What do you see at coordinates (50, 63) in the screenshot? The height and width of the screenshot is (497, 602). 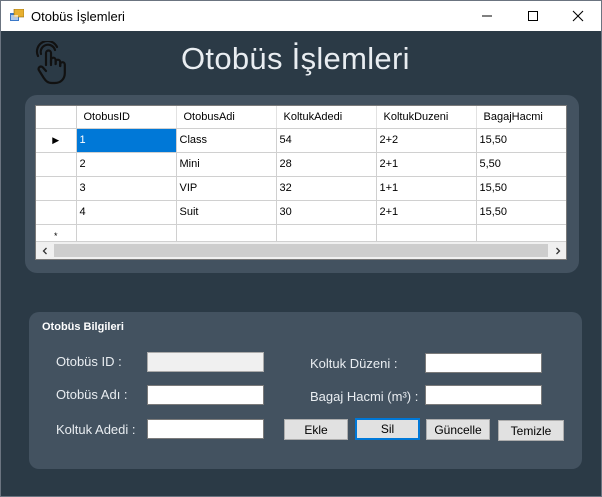 I see `touch-hand-icon` at bounding box center [50, 63].